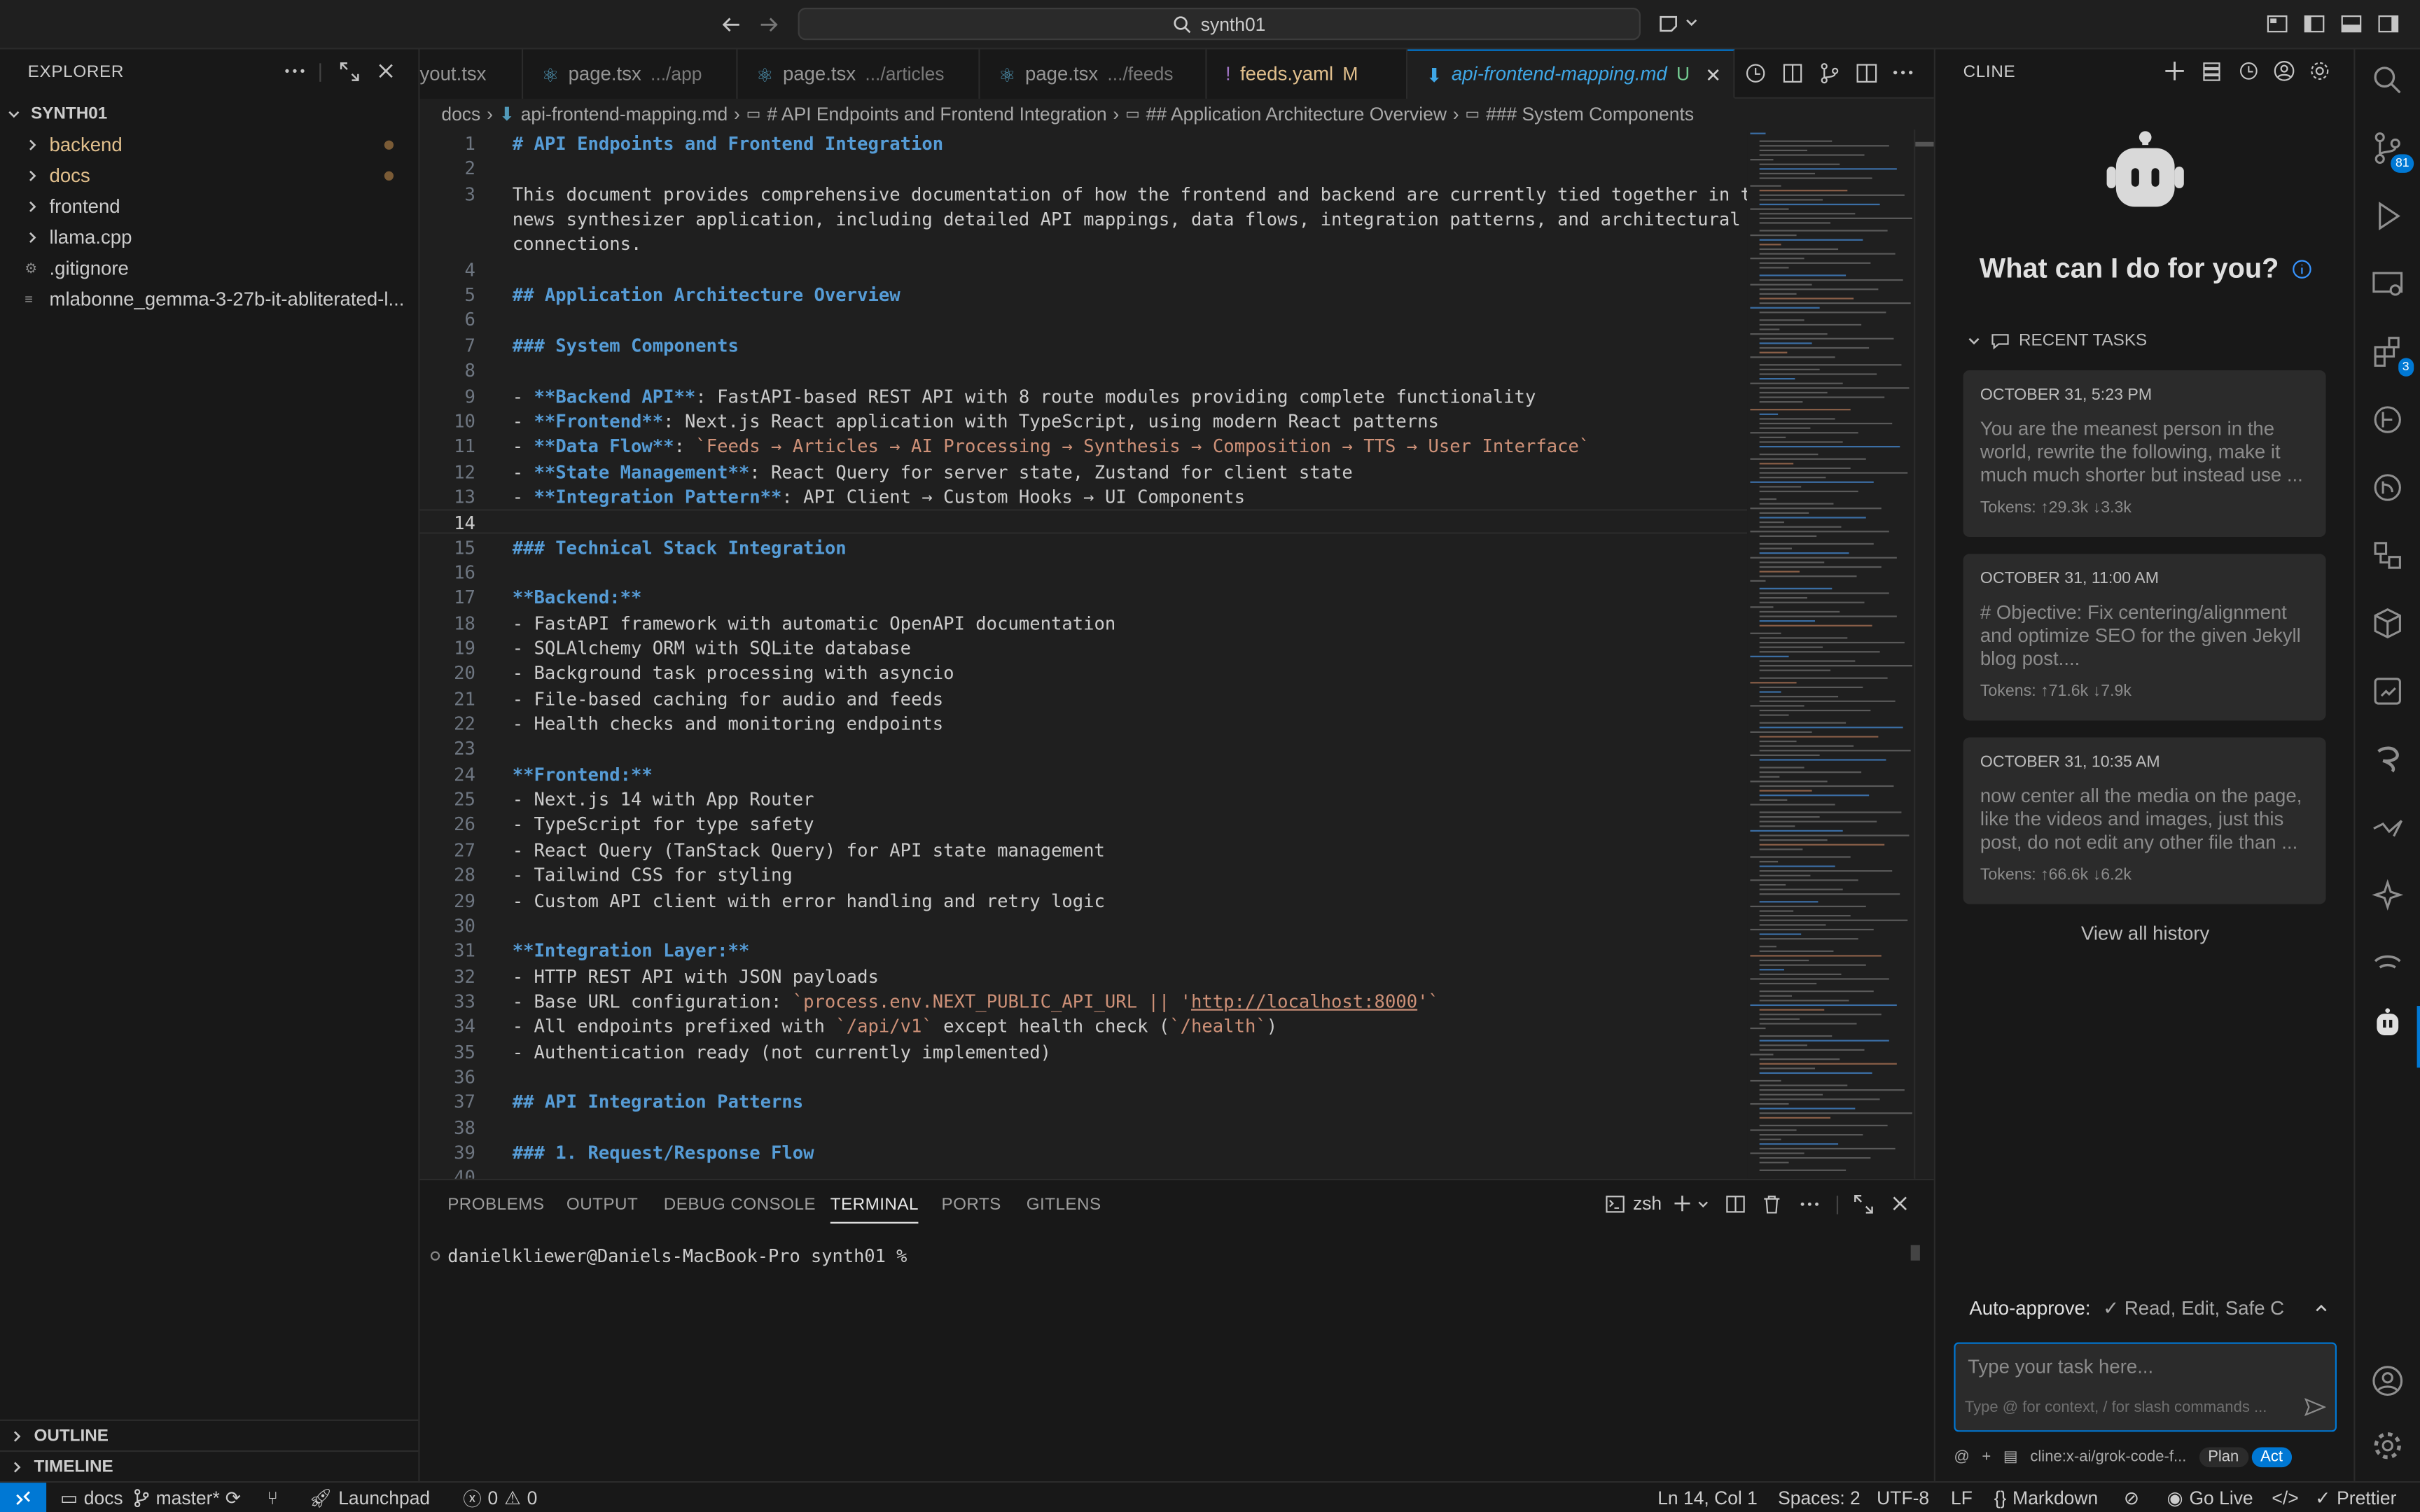  I want to click on code-line: 19 - SQLAlchemy ORM with SQLite database, so click(1084, 648).